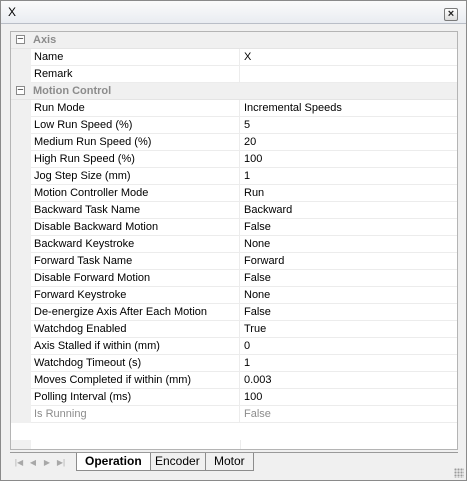  Describe the element at coordinates (349, 142) in the screenshot. I see `property-value: 20` at that location.